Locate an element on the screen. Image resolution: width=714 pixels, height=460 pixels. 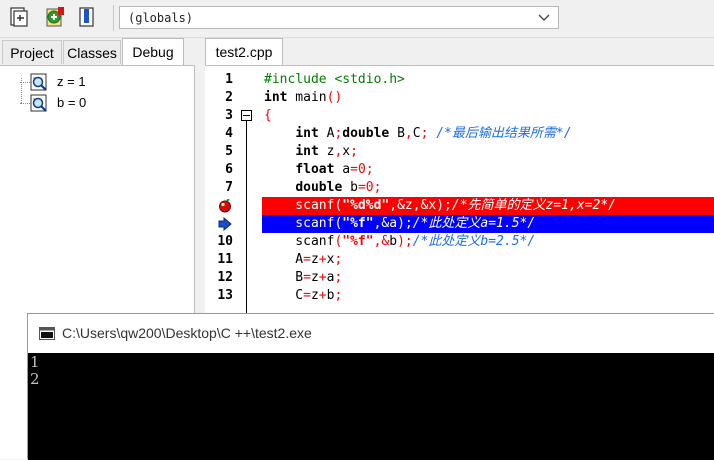
code-token: "%f" is located at coordinates (358, 223).